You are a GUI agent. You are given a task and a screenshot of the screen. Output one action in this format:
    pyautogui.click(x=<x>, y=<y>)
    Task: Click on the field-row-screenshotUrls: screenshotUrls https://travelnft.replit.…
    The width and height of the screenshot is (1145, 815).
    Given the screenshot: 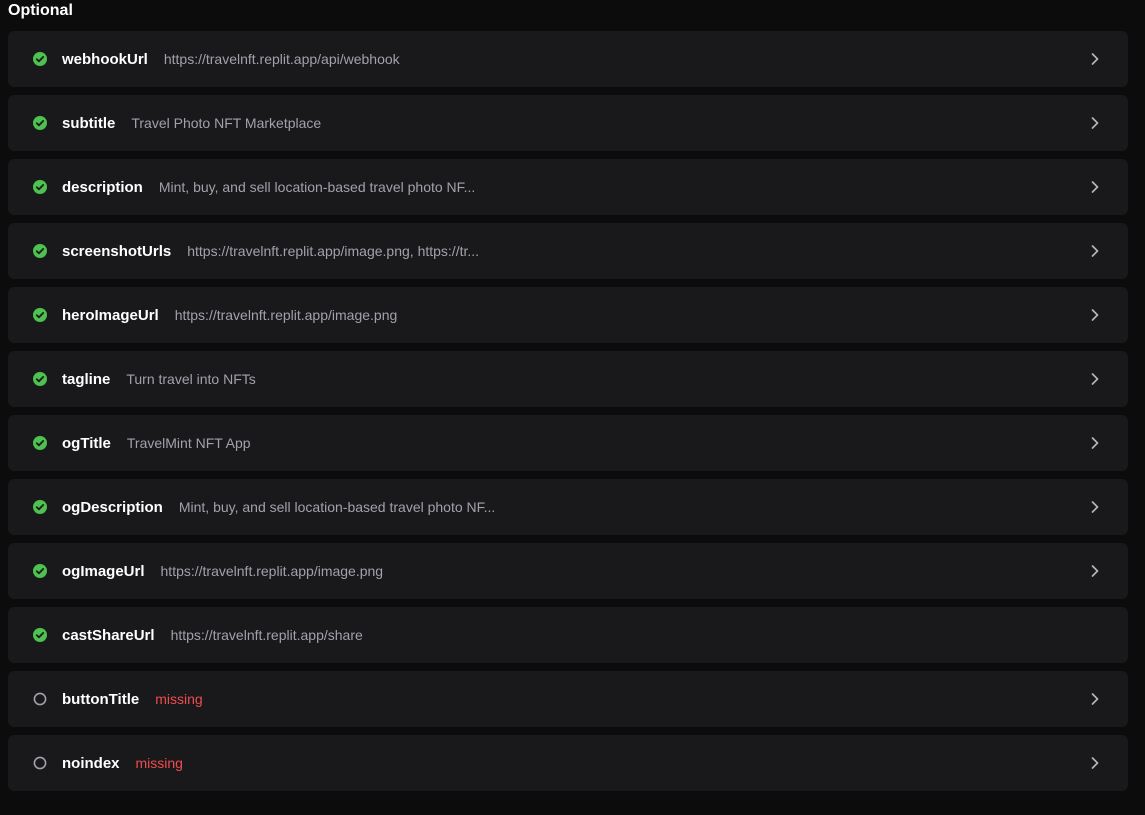 What is the action you would take?
    pyautogui.click(x=568, y=251)
    